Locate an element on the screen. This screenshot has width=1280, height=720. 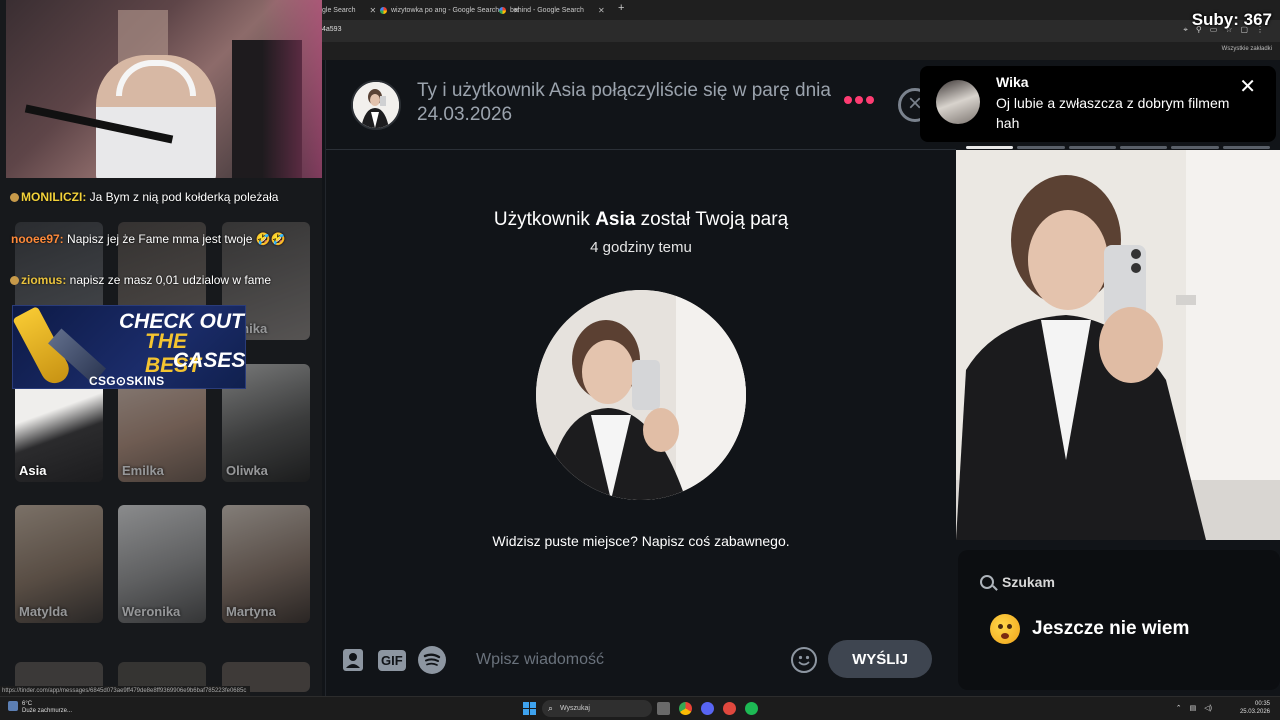
system-tray: ⌃ ▤ ◁) is located at coordinates (1194, 708).